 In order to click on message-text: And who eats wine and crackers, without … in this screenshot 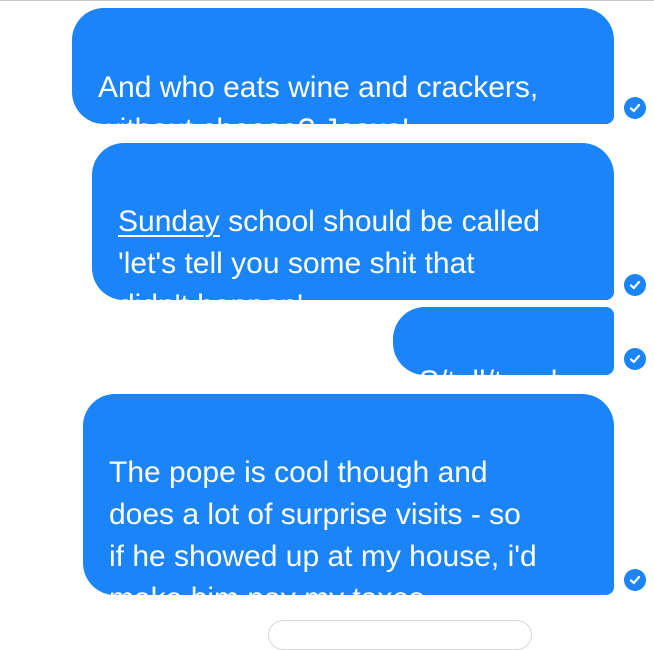, I will do `click(318, 108)`.